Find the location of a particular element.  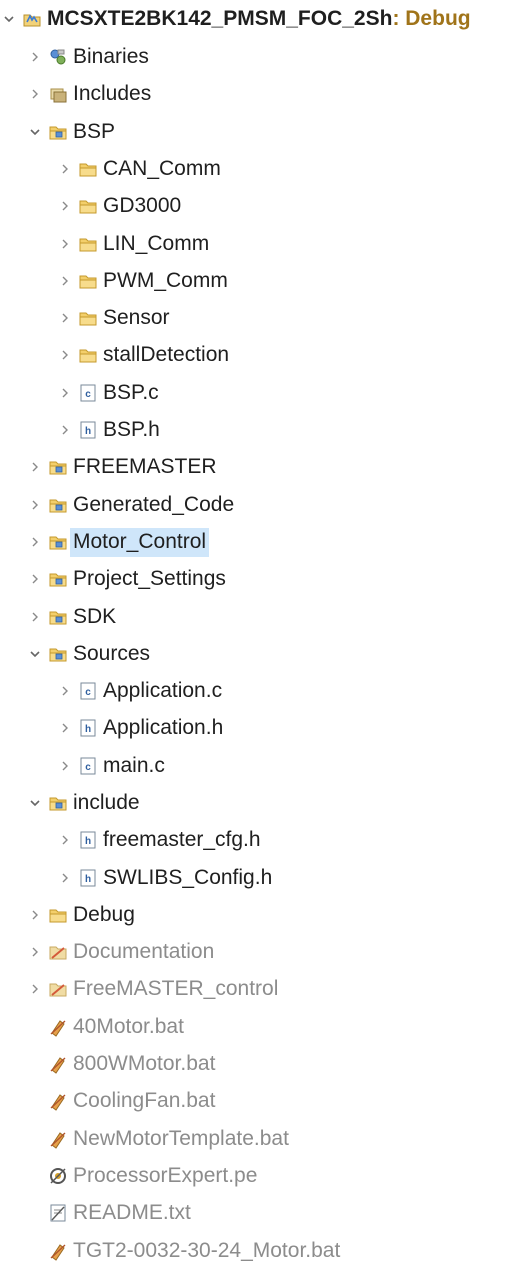

tree-item-label: Binaries is located at coordinates (111, 56).